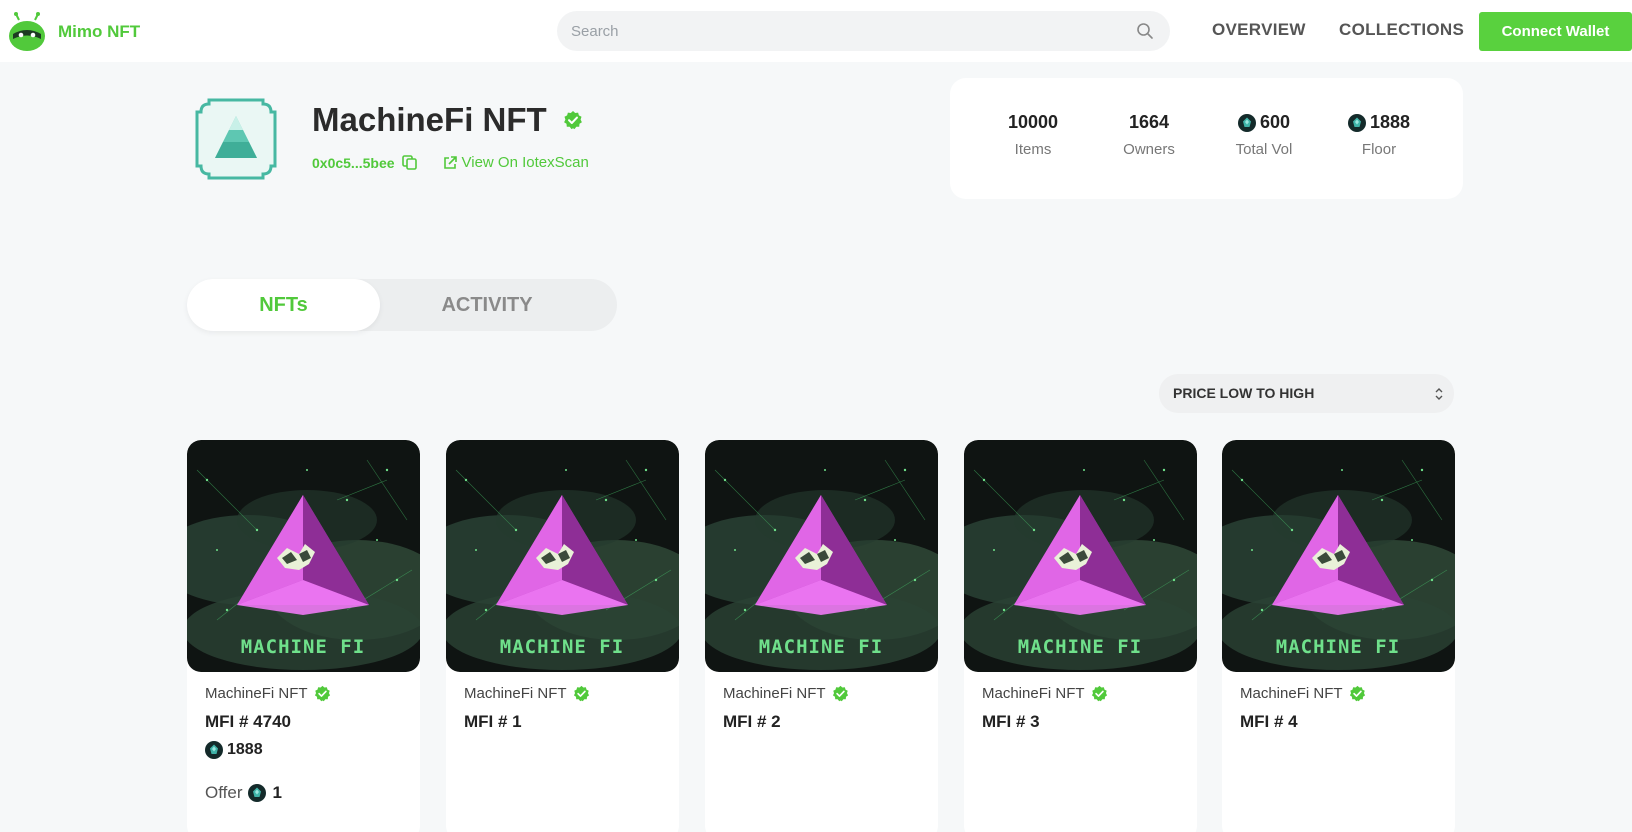  What do you see at coordinates (1264, 135) in the screenshot?
I see `stat-total-vol: 600 Total Vol` at bounding box center [1264, 135].